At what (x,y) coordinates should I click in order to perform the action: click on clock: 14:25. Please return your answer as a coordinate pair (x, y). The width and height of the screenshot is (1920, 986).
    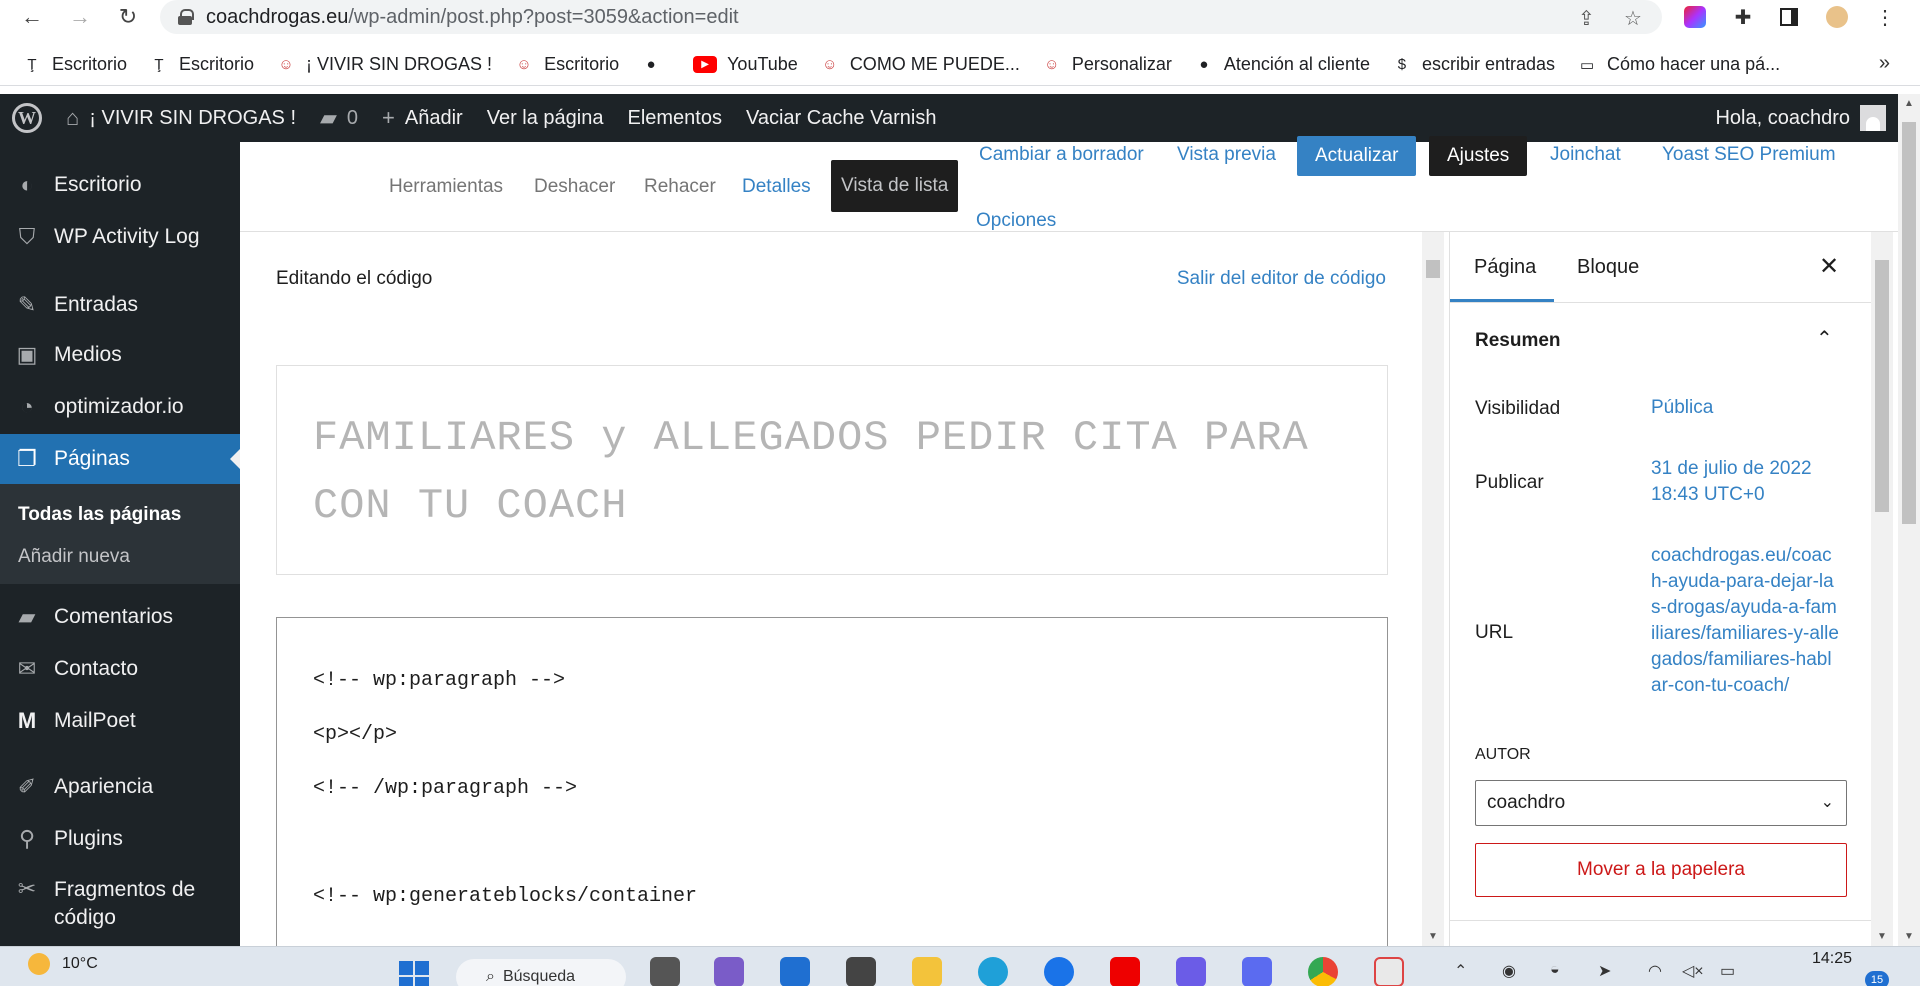
    Looking at the image, I should click on (1832, 959).